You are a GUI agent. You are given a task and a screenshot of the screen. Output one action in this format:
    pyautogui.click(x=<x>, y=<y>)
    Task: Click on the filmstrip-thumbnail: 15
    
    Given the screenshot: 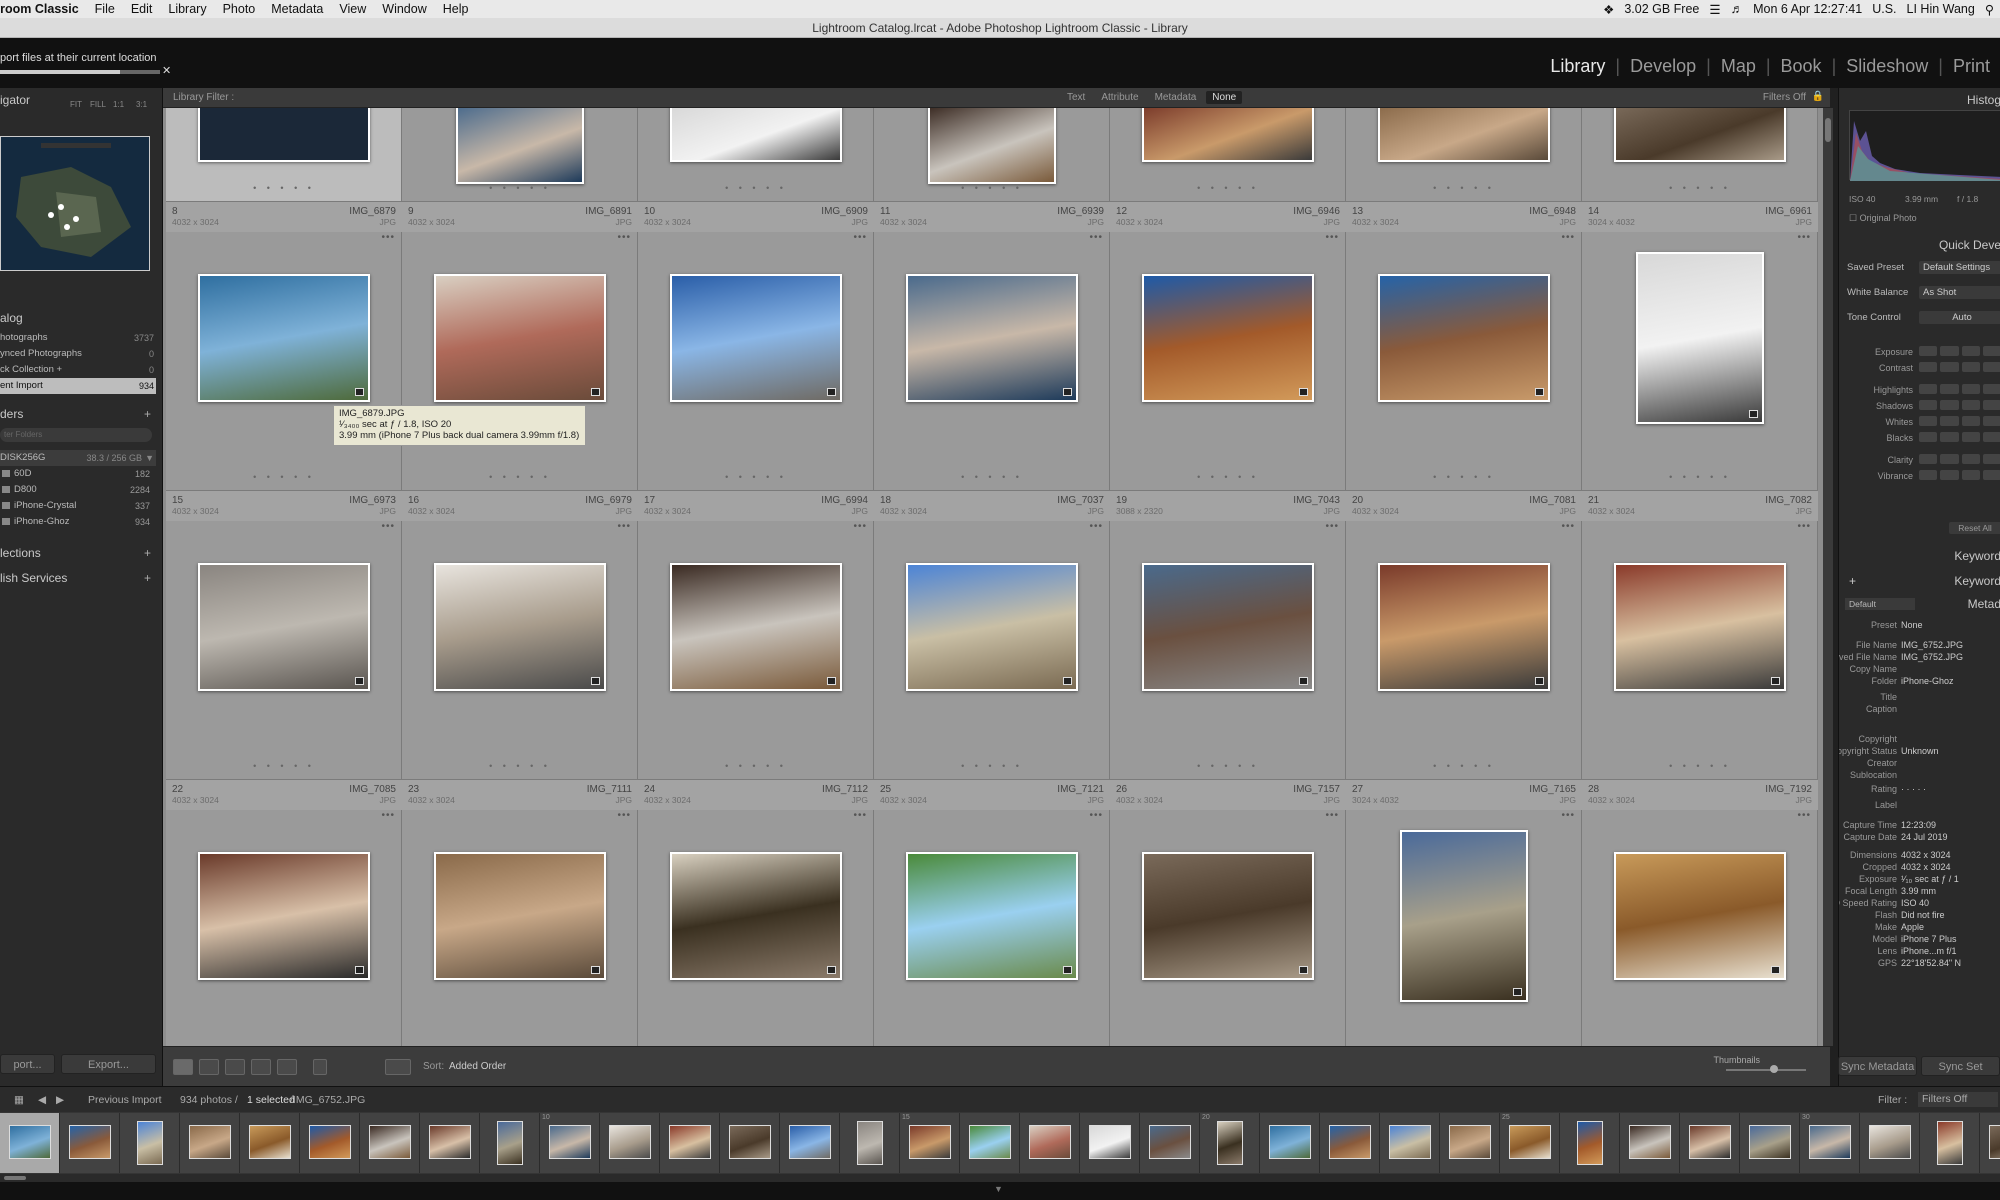 What is the action you would take?
    pyautogui.click(x=930, y=1143)
    